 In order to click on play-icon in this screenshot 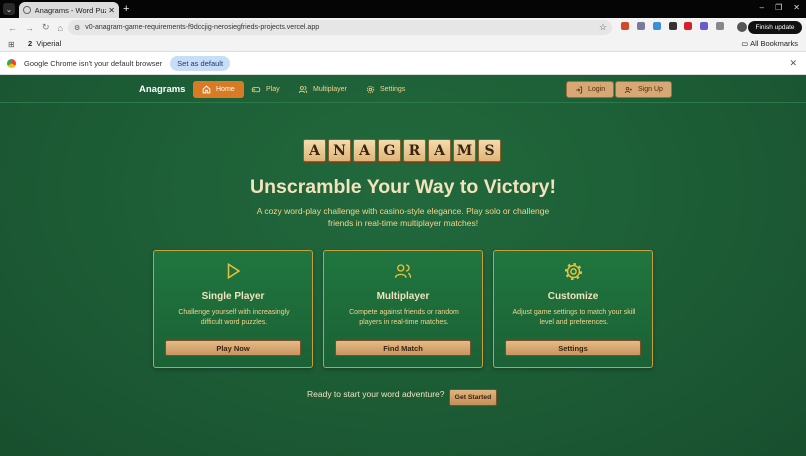, I will do `click(233, 273)`.